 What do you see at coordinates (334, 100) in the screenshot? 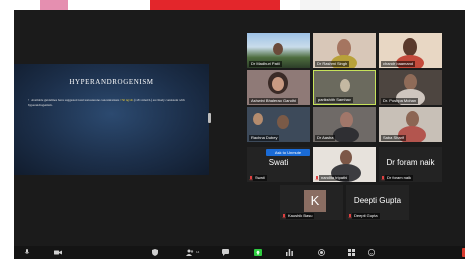
I see `participant-name: parikshith Samhav` at bounding box center [334, 100].